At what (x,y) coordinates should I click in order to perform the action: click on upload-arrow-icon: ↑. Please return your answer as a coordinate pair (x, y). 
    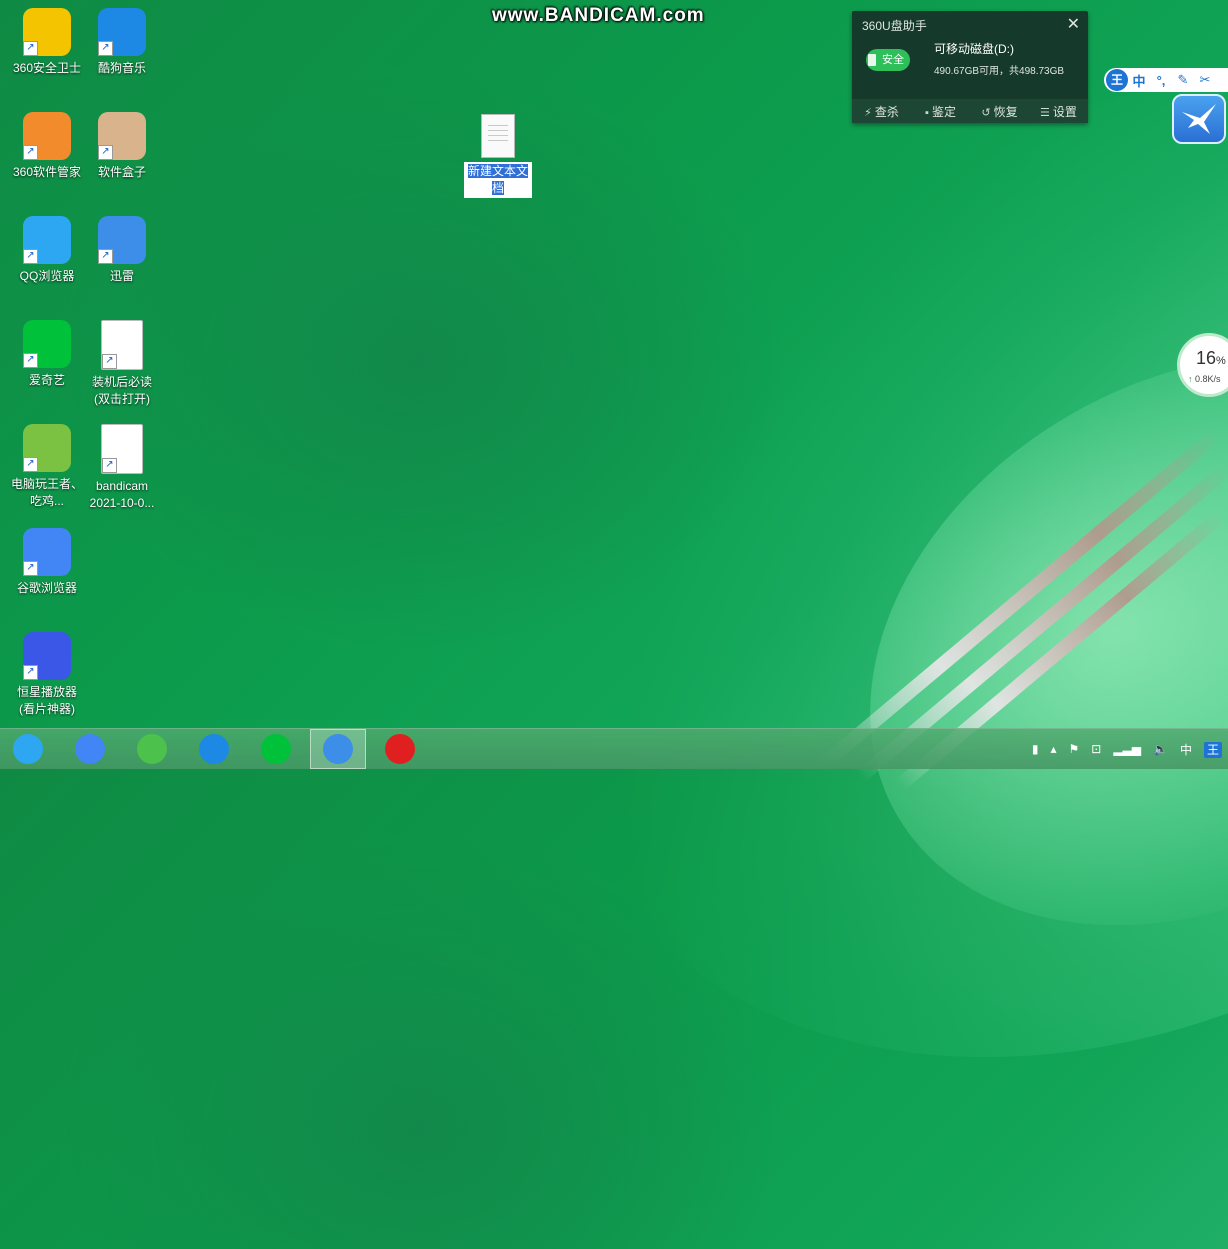
    Looking at the image, I should click on (1190, 379).